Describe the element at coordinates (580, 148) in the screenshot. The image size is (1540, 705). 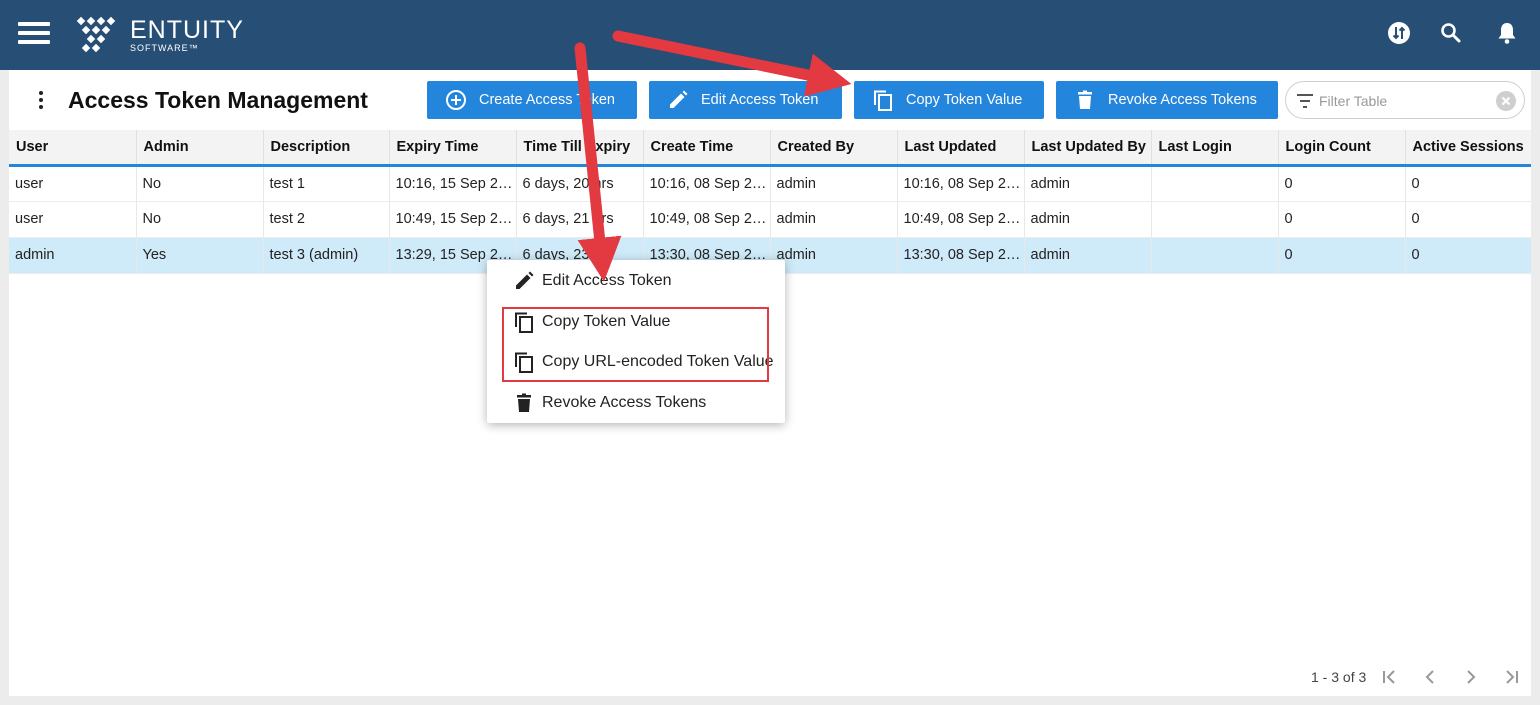
I see `column-header: Time Till Expiry` at that location.